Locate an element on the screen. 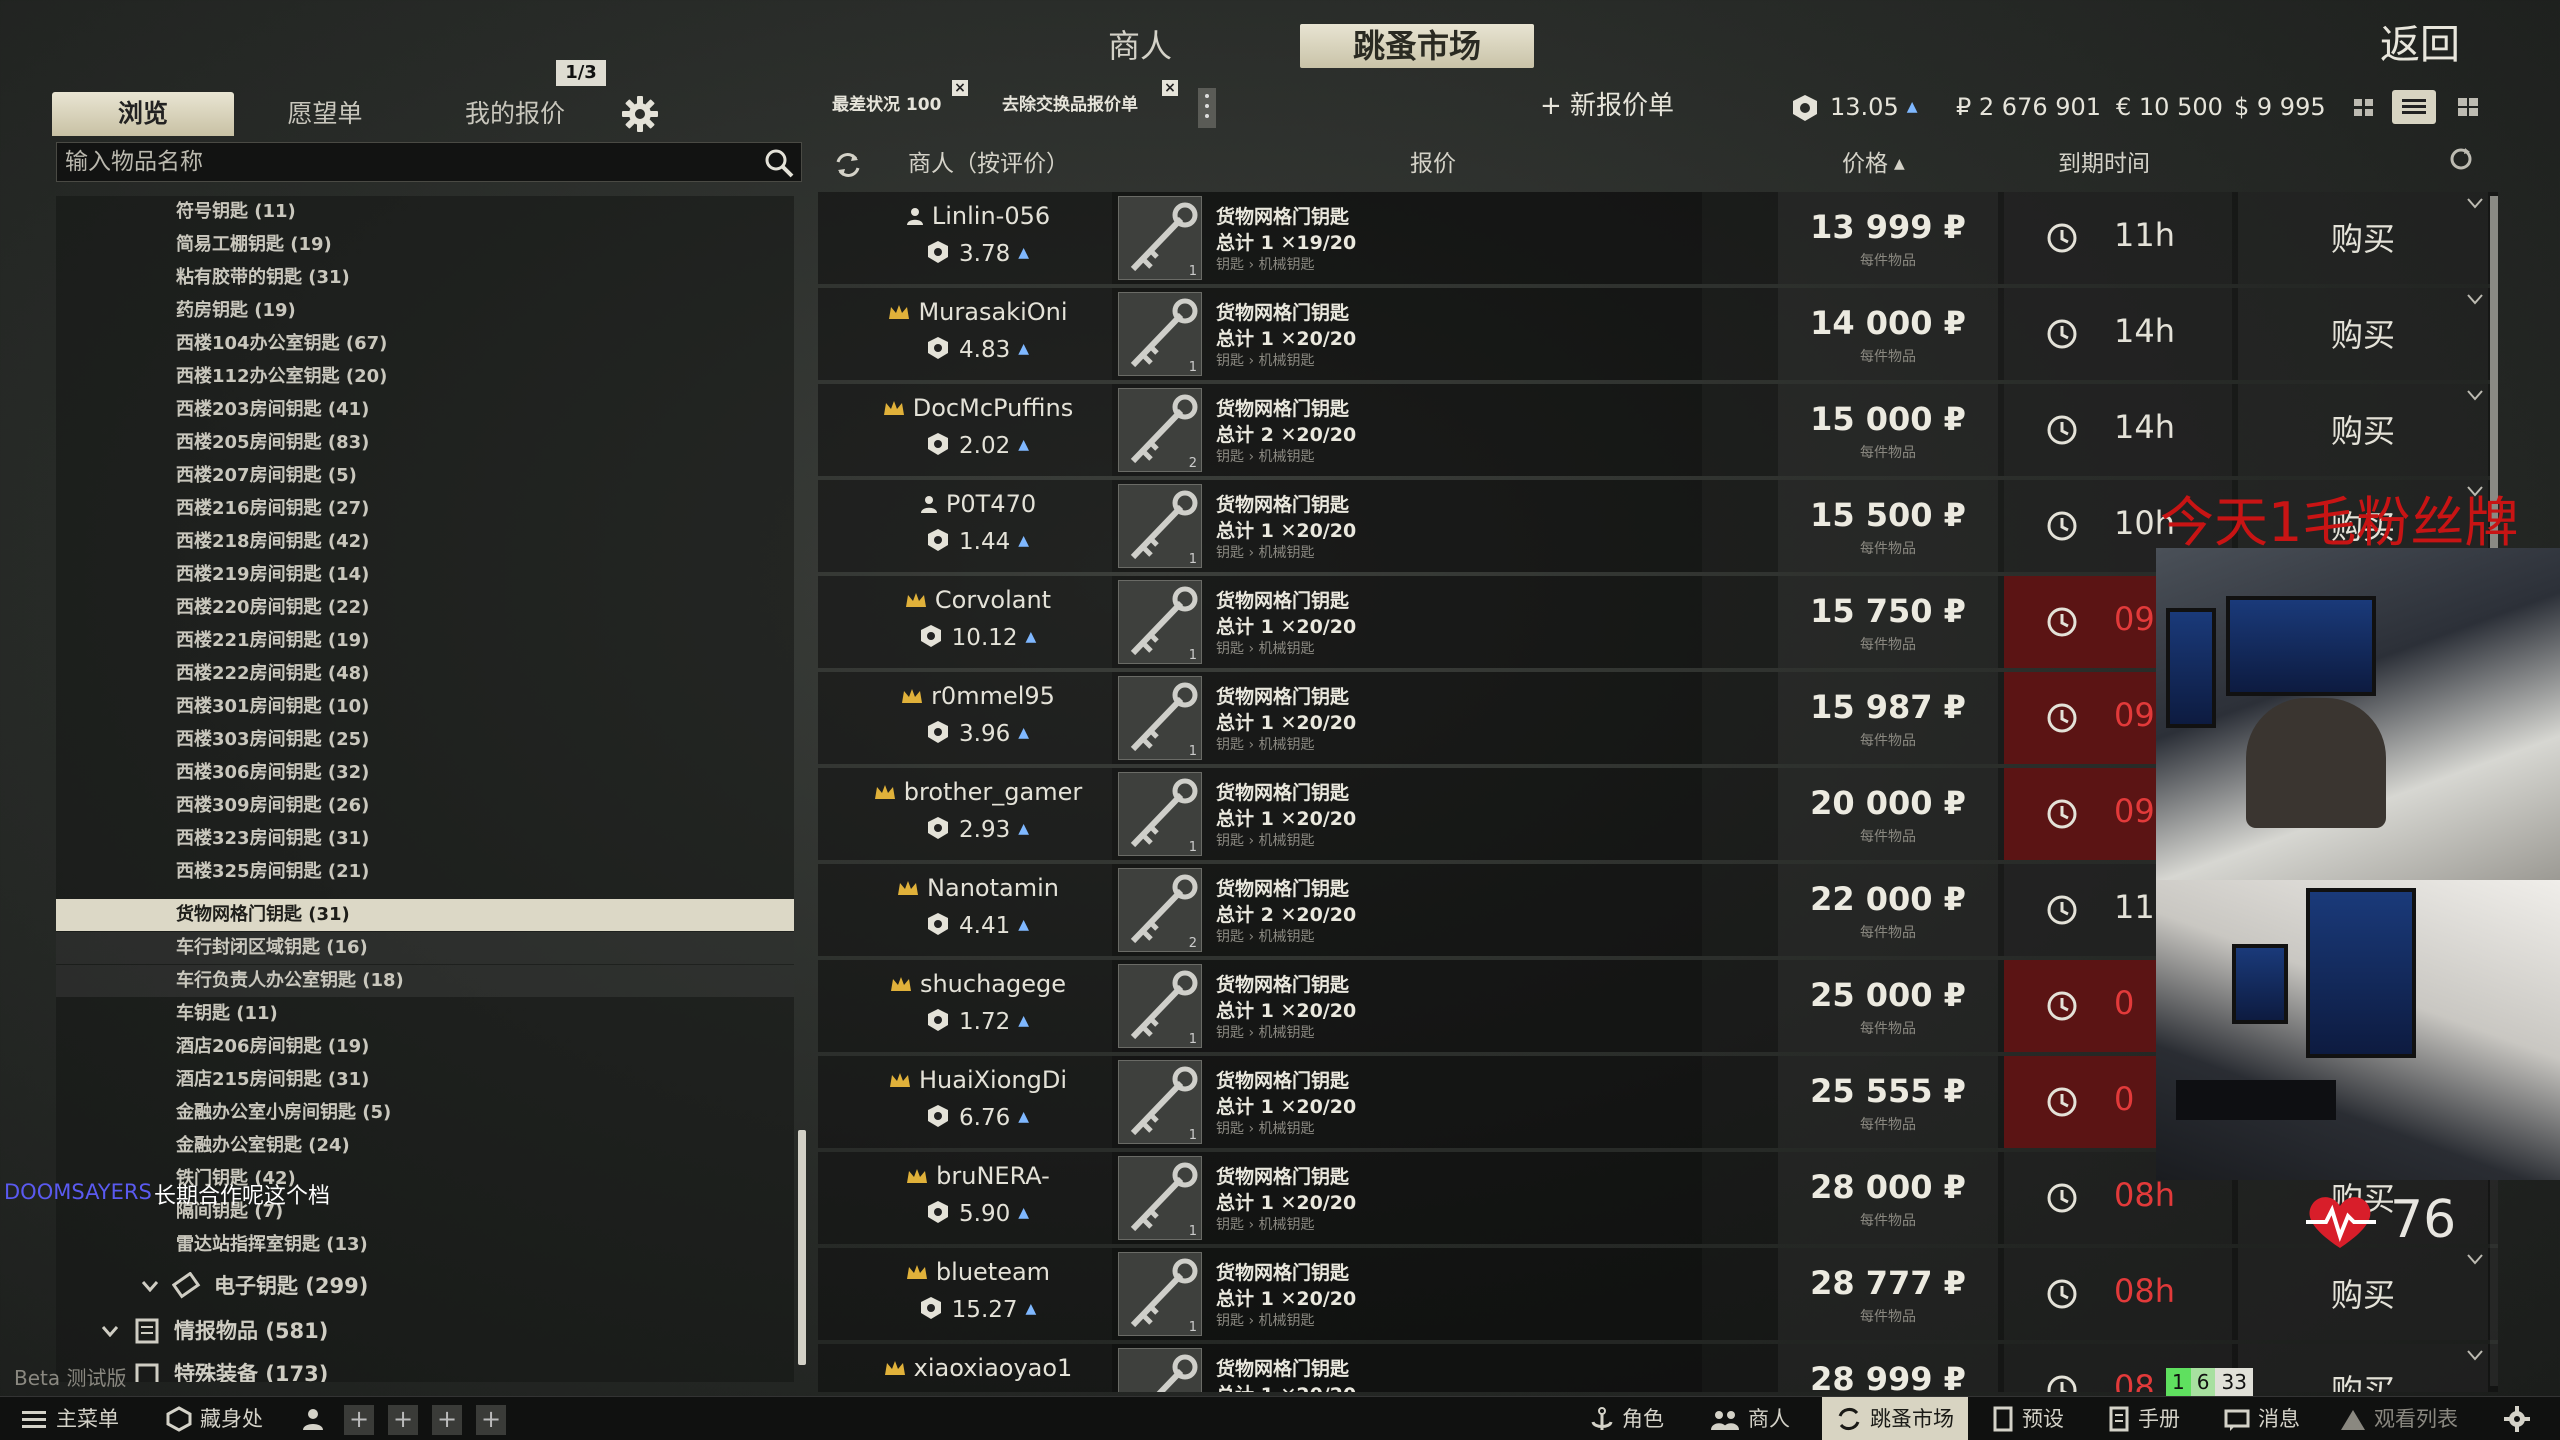 Image resolution: width=2560 pixels, height=1440 pixels. category-item-selected: 货物网格门钥匙 (31) is located at coordinates (425, 915).